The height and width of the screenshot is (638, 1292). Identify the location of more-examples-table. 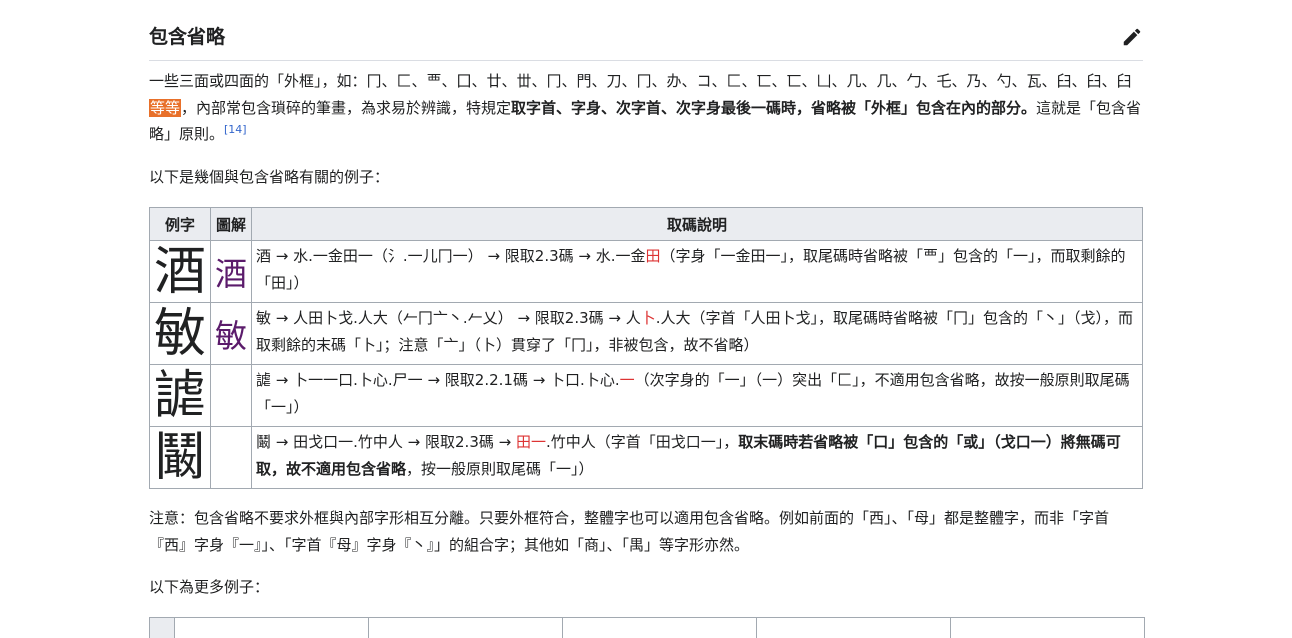
(647, 627).